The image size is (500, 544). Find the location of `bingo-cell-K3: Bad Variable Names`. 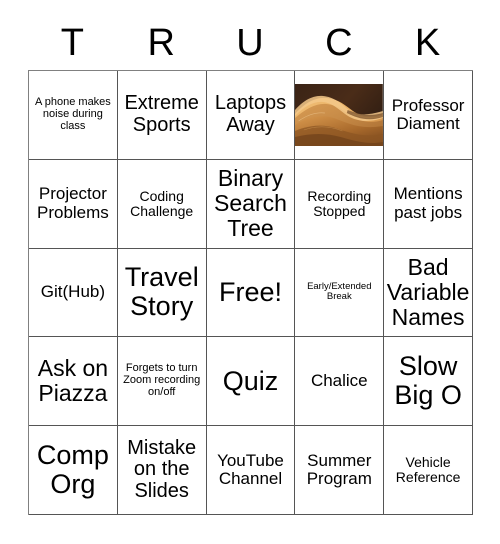

bingo-cell-K3: Bad Variable Names is located at coordinates (428, 293).